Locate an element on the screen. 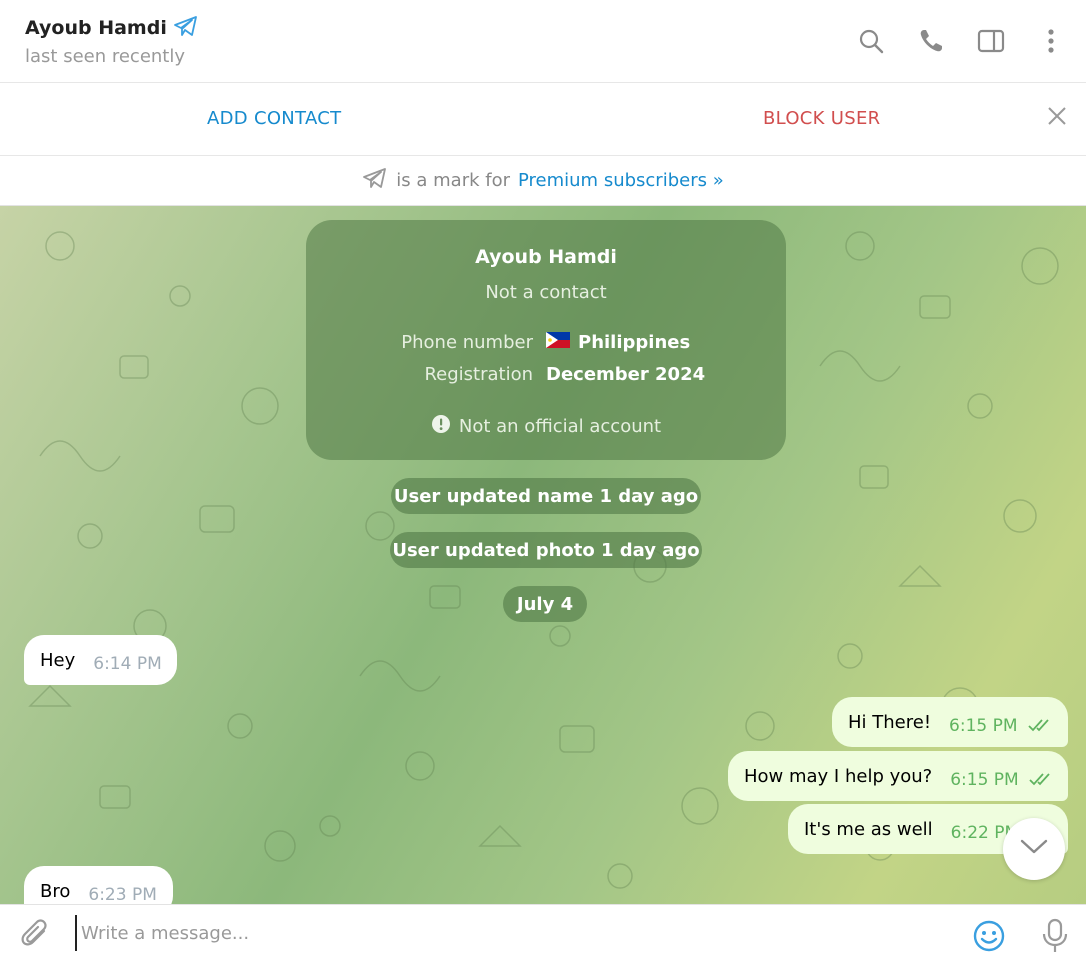  message-text: Hi There! is located at coordinates (890, 722).